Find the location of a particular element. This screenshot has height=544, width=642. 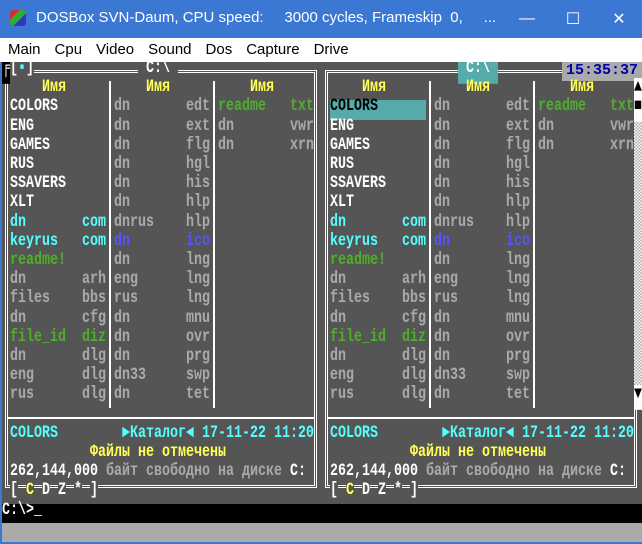

menu-main: Main is located at coordinates (24, 50).